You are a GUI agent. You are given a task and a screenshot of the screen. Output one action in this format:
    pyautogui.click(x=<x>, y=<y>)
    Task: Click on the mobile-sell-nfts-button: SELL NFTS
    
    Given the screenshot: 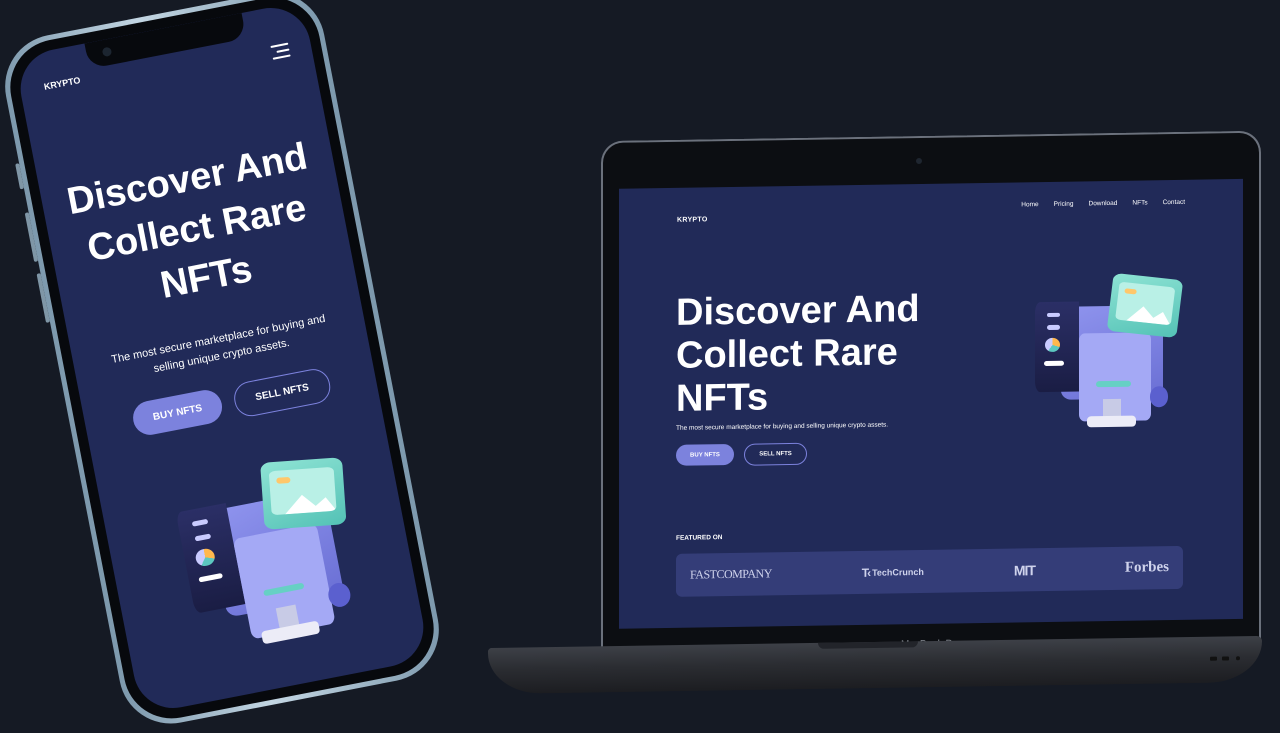 What is the action you would take?
    pyautogui.click(x=282, y=393)
    